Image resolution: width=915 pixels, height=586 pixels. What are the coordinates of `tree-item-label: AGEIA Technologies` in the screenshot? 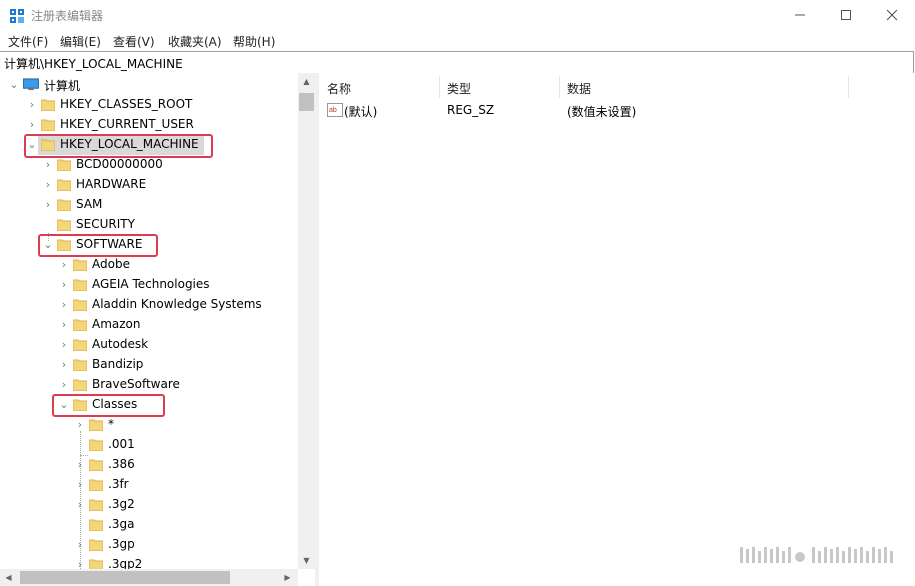 It's located at (151, 284).